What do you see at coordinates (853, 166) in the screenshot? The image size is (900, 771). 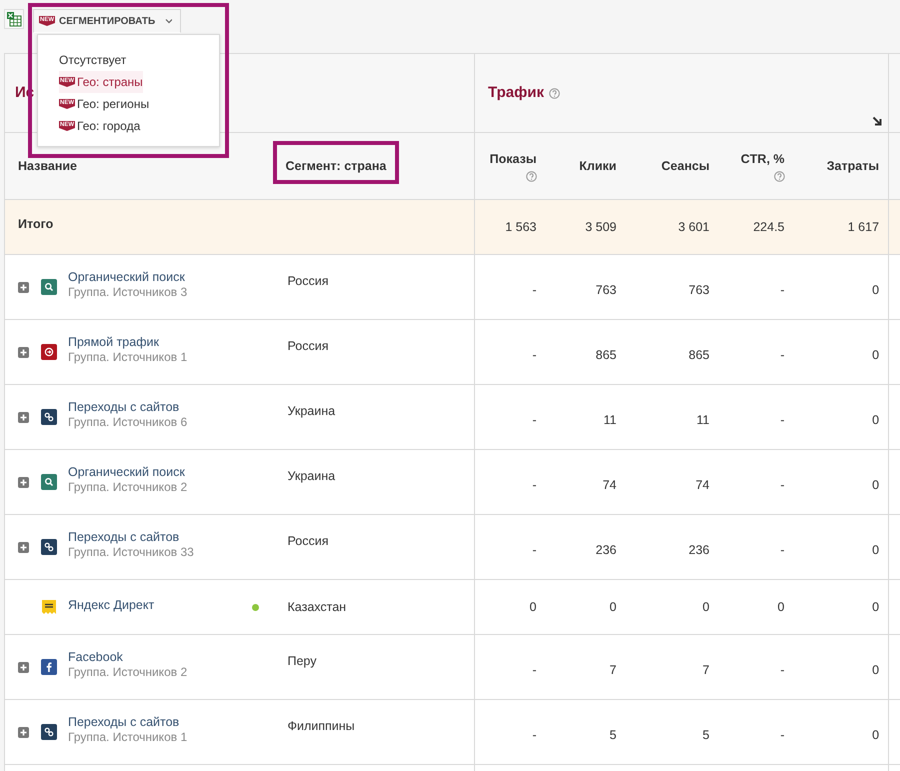 I see `column-header: Затраты` at bounding box center [853, 166].